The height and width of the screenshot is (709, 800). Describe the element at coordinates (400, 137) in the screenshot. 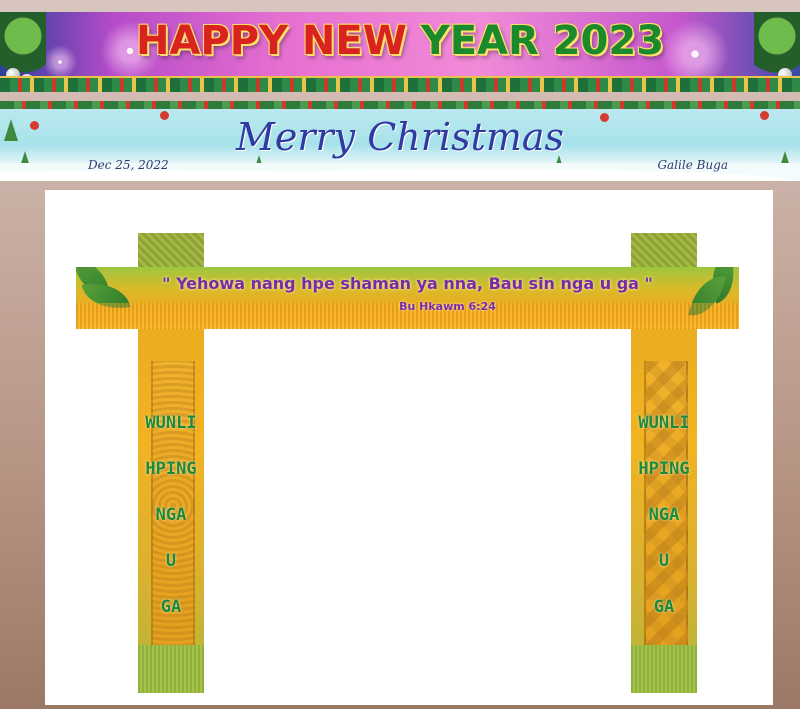

I see `christmas-title: Merry Christmas` at that location.